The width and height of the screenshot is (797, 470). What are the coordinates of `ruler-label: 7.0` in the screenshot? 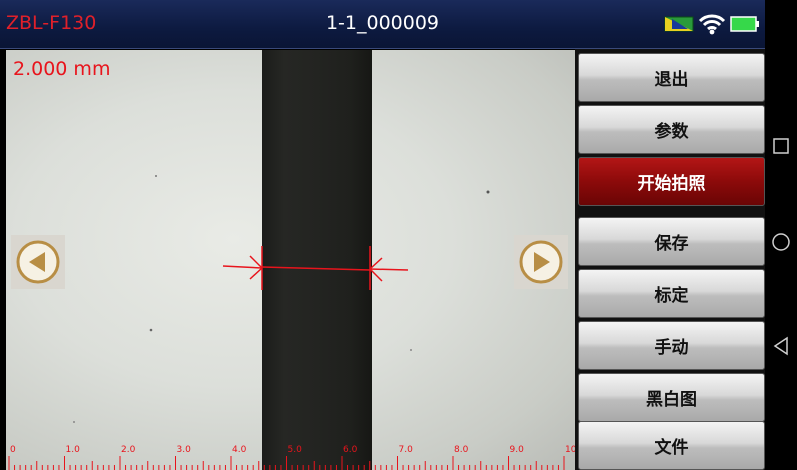 It's located at (406, 450).